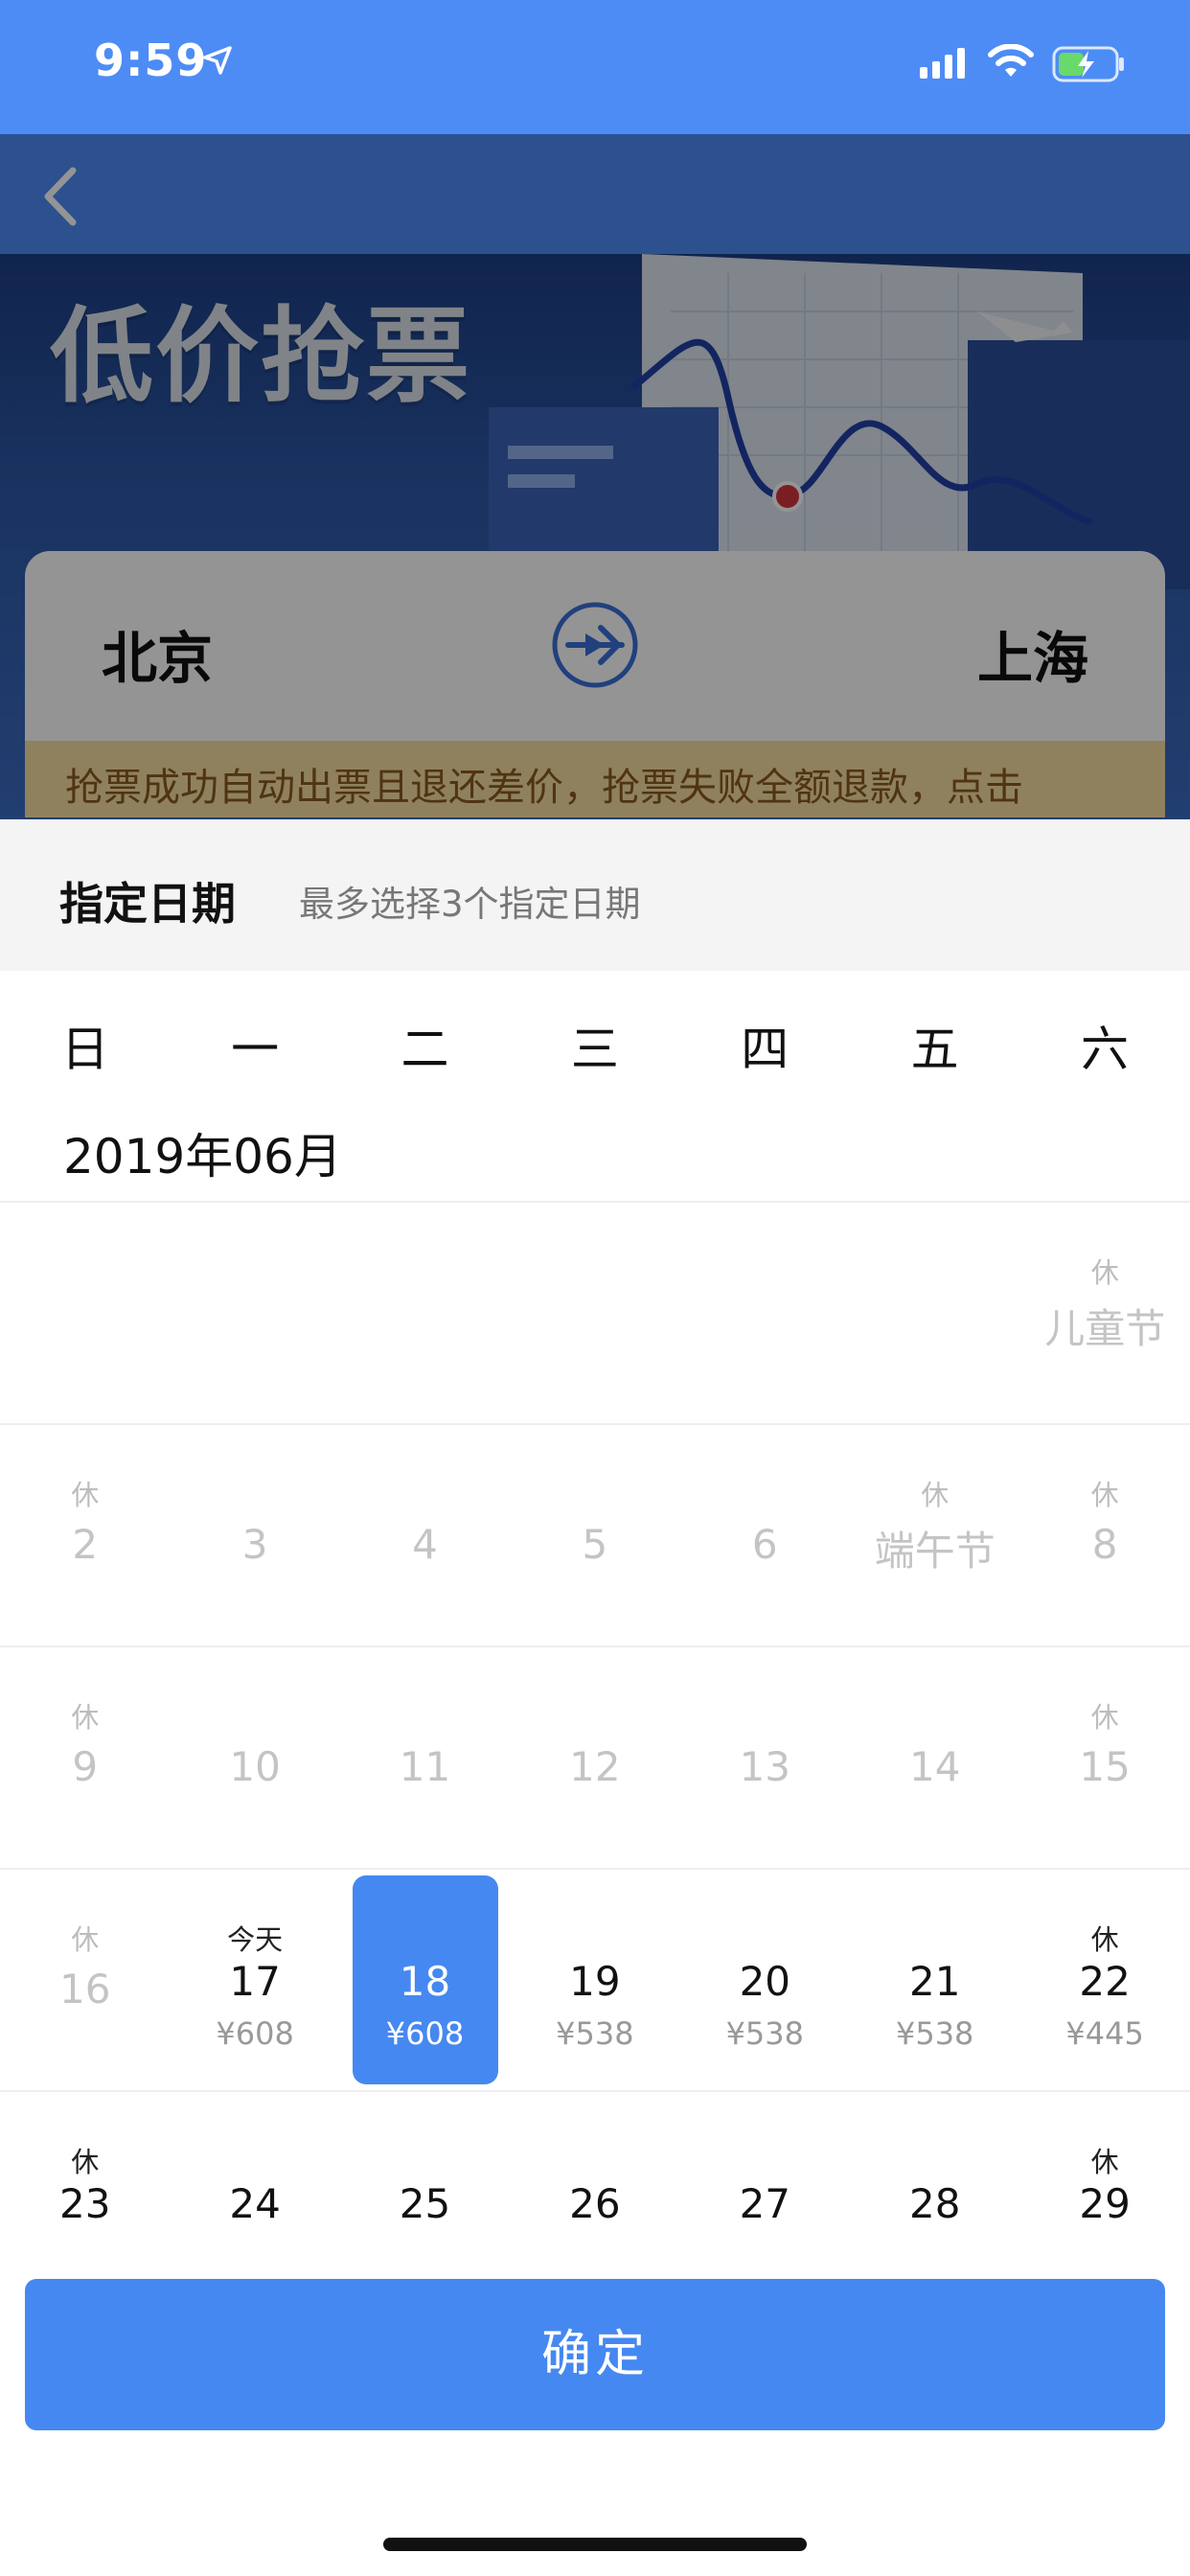  I want to click on calendar-day: 19 ¥538, so click(594, 1980).